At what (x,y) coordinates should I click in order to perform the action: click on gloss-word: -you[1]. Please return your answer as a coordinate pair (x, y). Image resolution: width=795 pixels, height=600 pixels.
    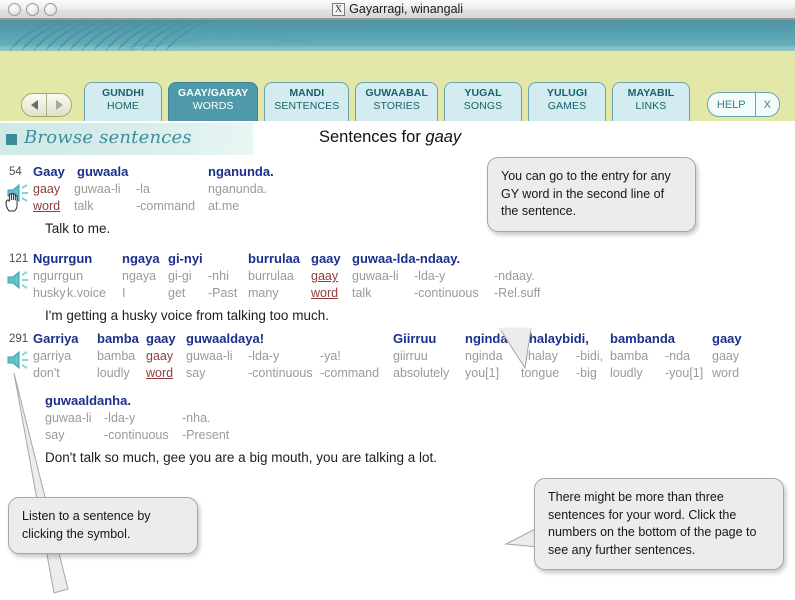
    Looking at the image, I should click on (684, 373).